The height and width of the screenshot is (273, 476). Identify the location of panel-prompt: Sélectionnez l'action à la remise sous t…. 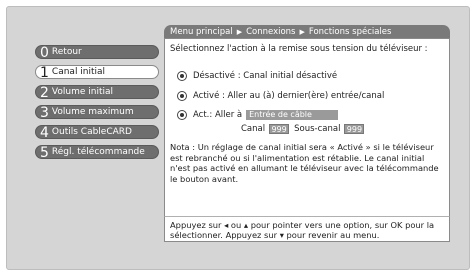
(299, 49).